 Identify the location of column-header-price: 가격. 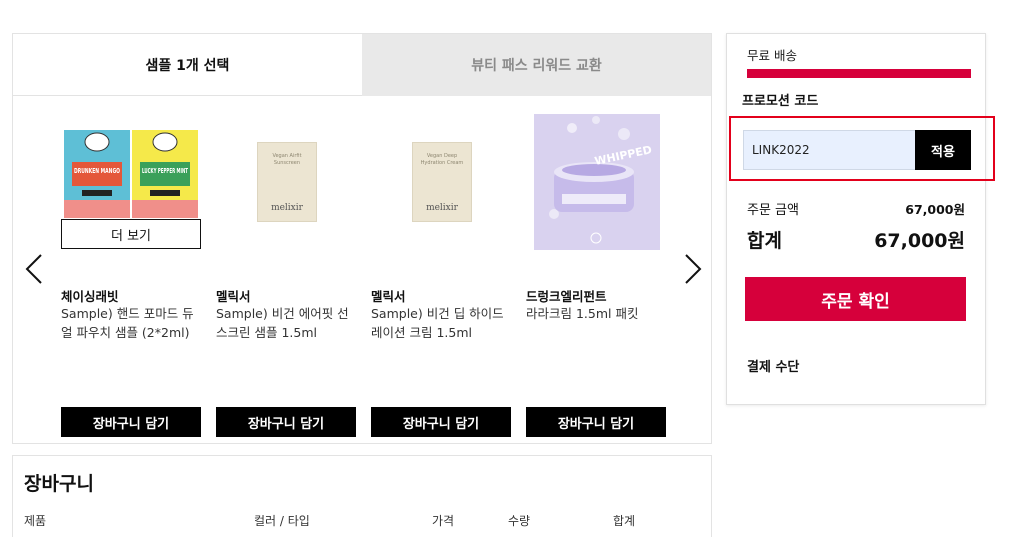
(443, 521).